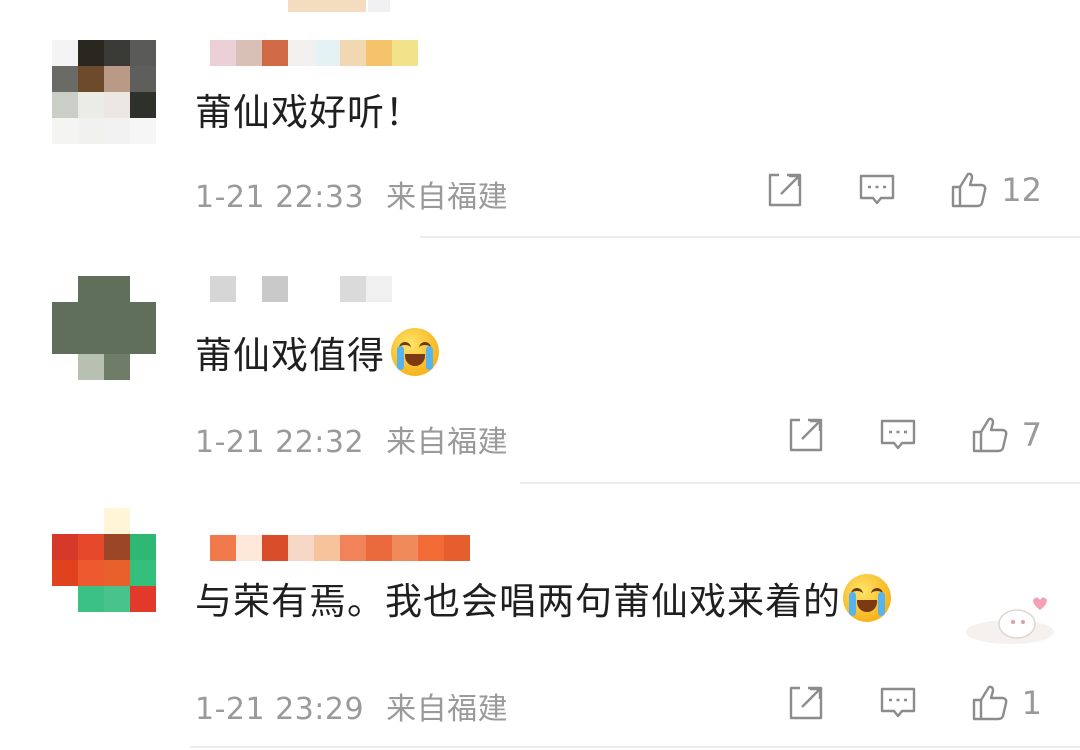 The height and width of the screenshot is (750, 1080). I want to click on comment-meta: 1-21 23:29 来自福建, so click(351, 706).